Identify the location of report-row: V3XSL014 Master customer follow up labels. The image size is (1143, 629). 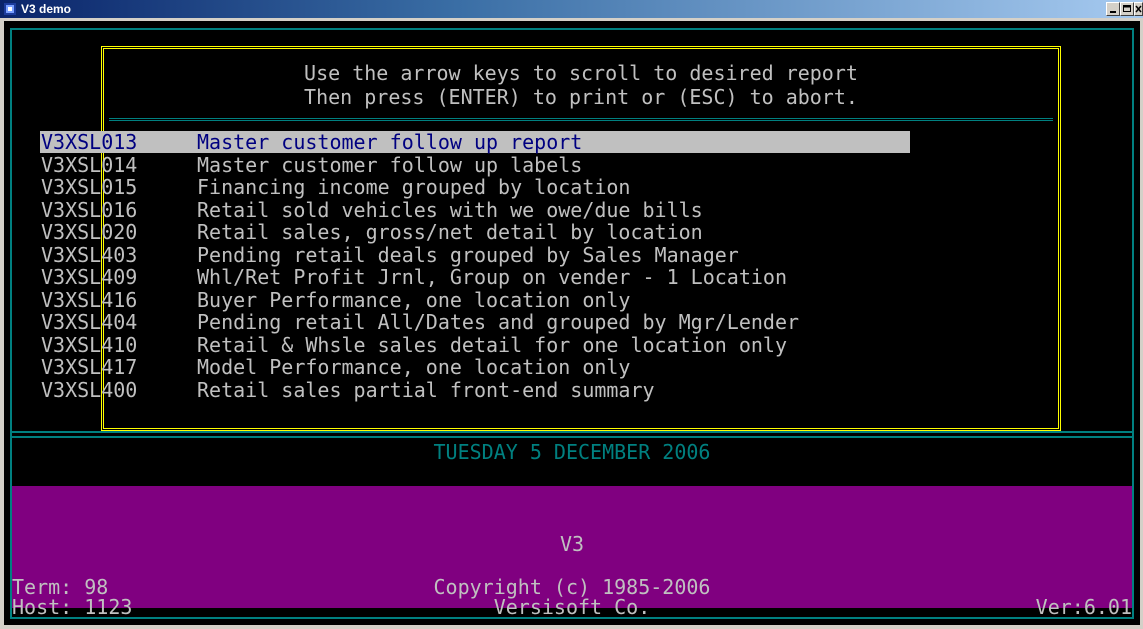
(481, 164).